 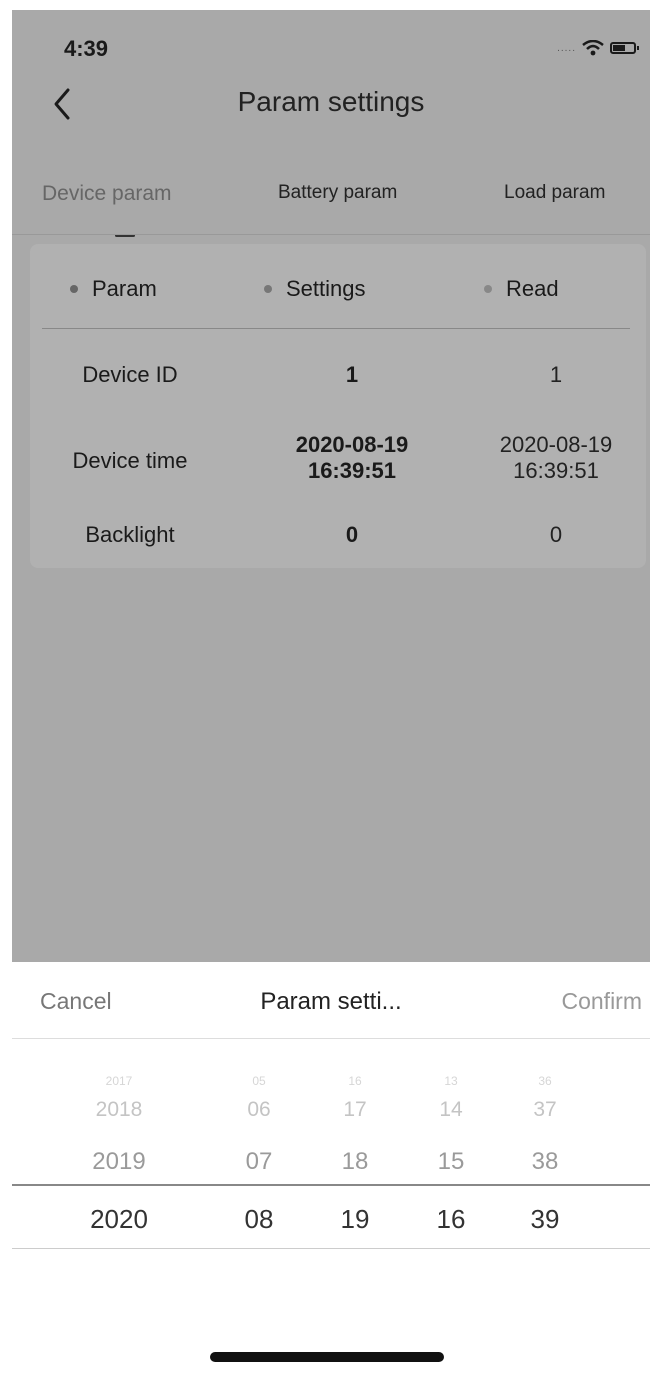 I want to click on header-param: Param, so click(x=113, y=289).